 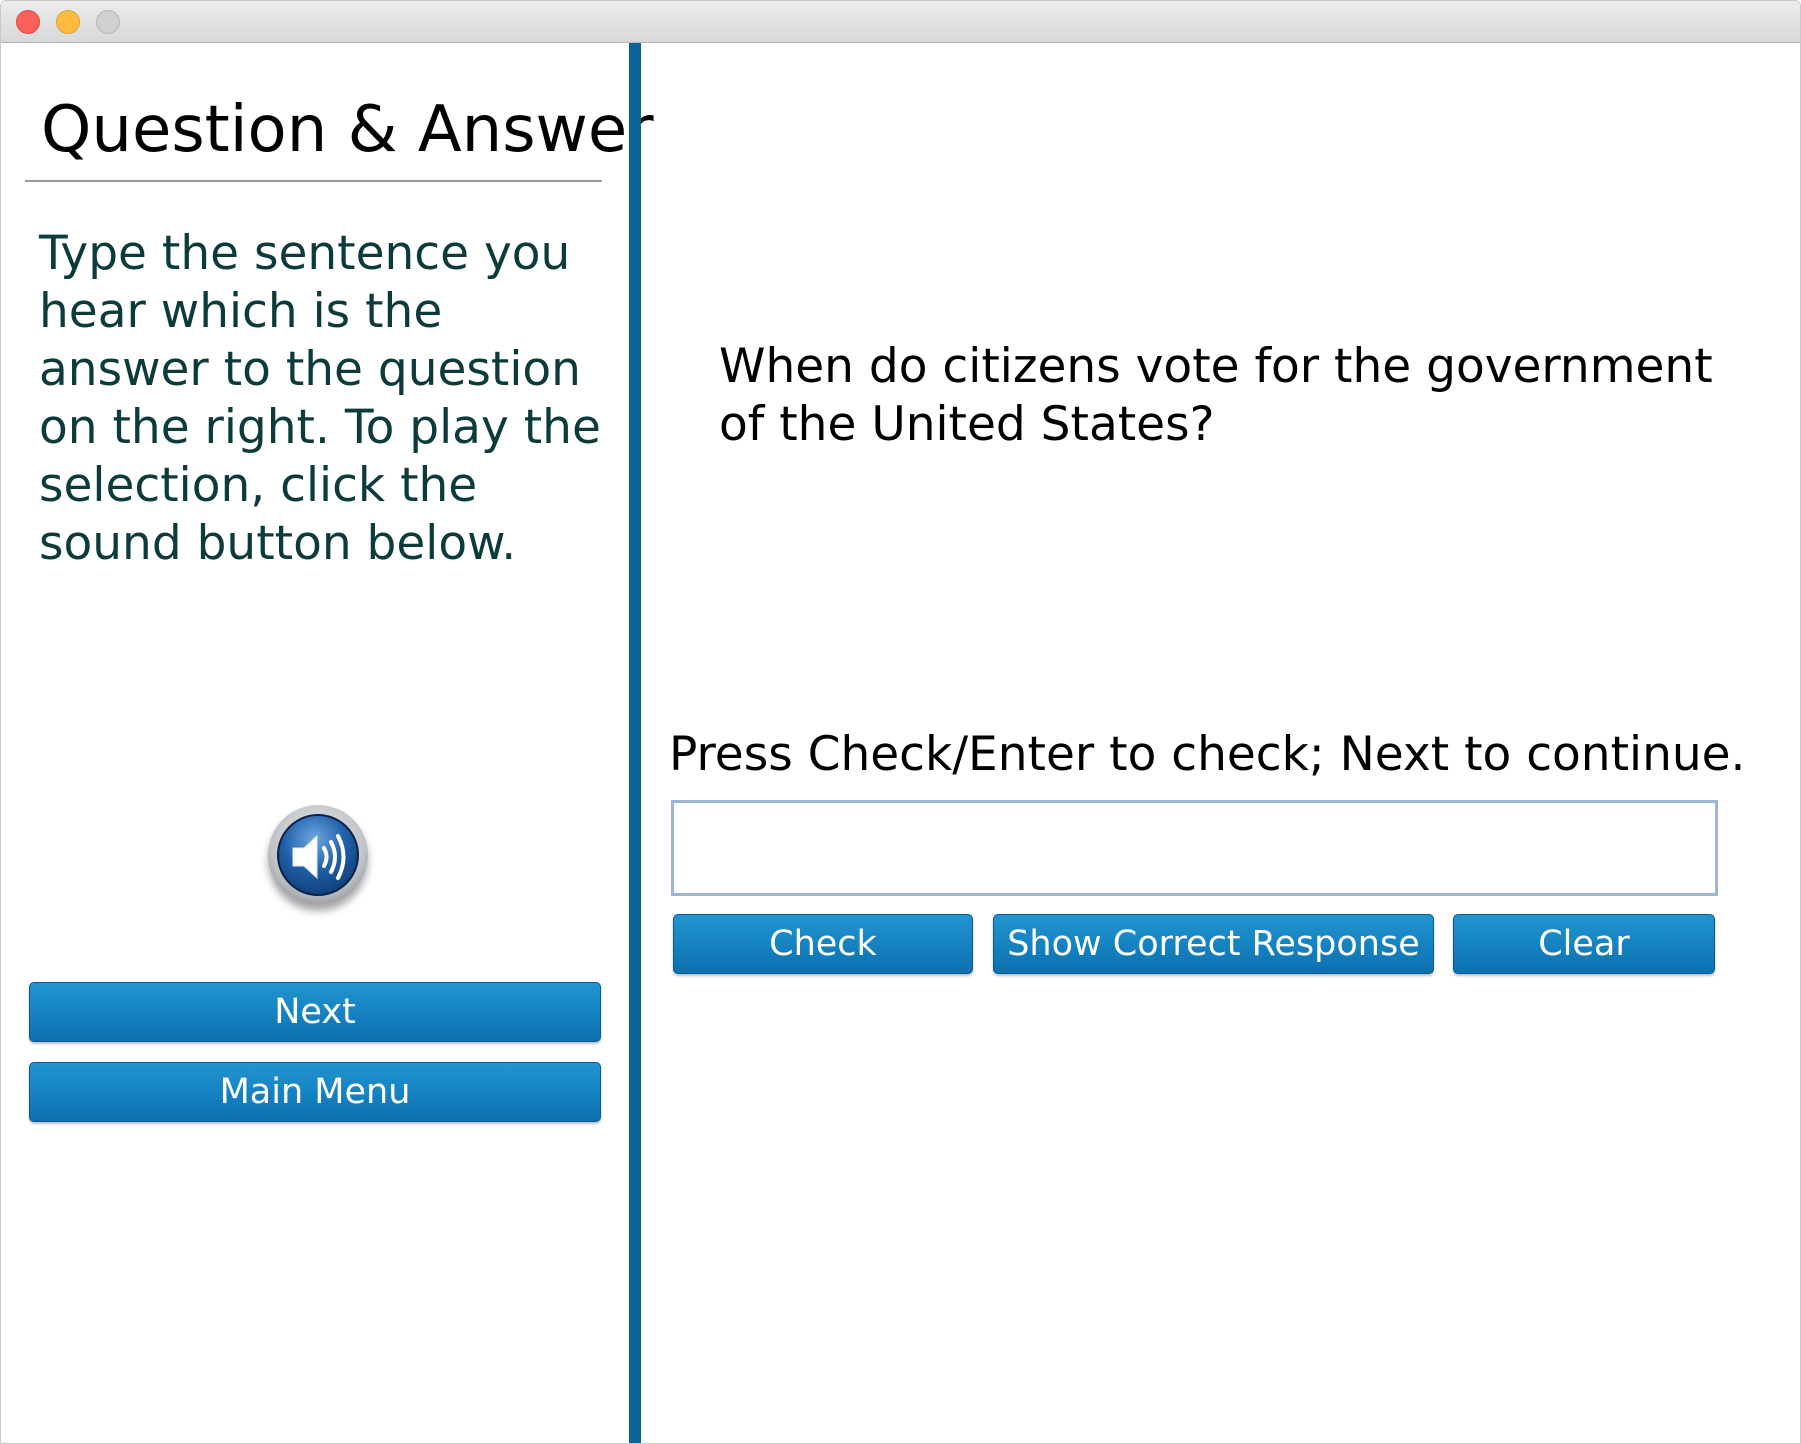 What do you see at coordinates (1194, 848) in the screenshot?
I see `answer-input` at bounding box center [1194, 848].